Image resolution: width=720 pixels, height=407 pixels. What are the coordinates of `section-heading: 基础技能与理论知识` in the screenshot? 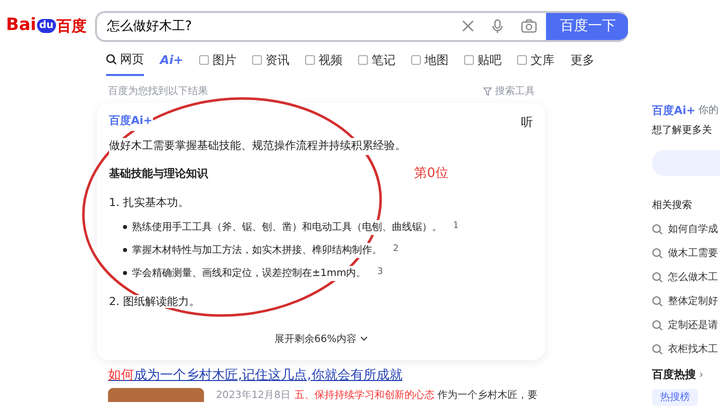 It's located at (158, 174).